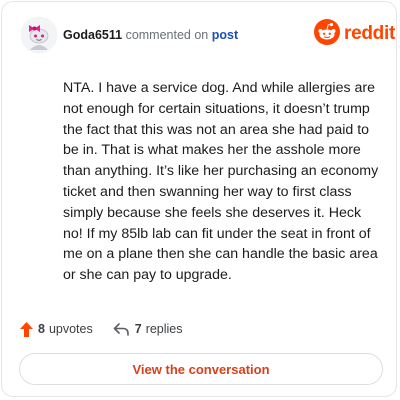 The image size is (400, 400). I want to click on replies-label: replies, so click(164, 329).